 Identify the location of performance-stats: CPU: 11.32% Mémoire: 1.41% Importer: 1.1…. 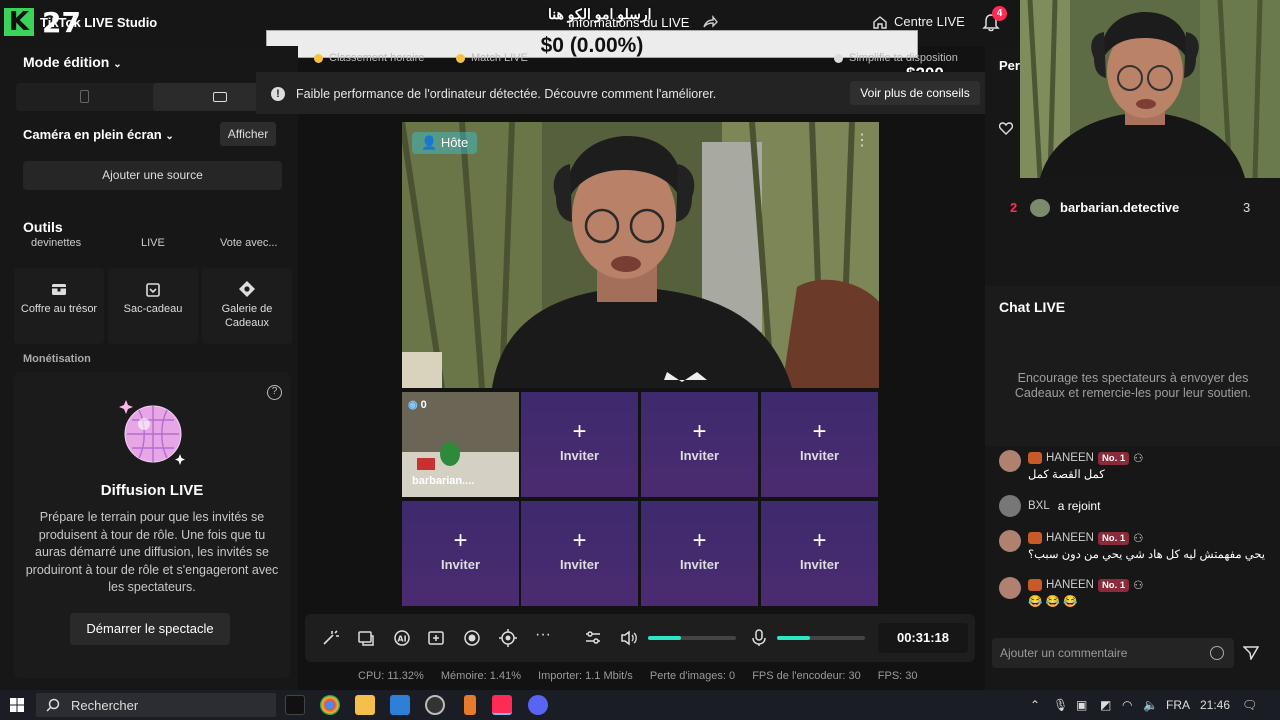
(645, 676).